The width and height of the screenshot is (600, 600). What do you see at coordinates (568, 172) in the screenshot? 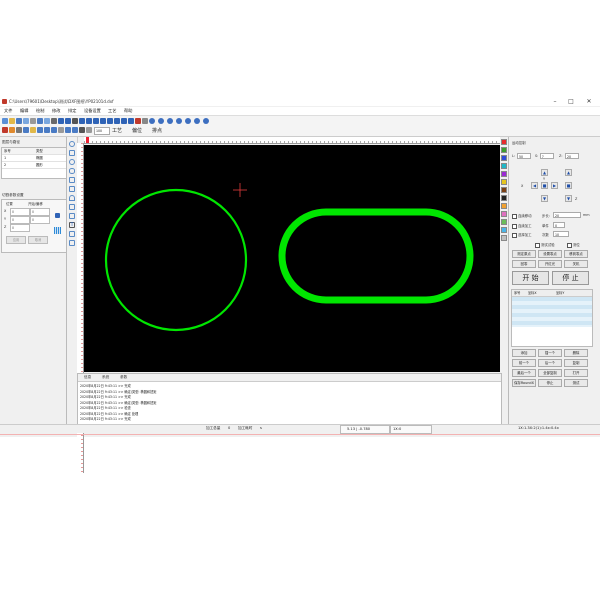
I see `z-up-button: ▲` at bounding box center [568, 172].